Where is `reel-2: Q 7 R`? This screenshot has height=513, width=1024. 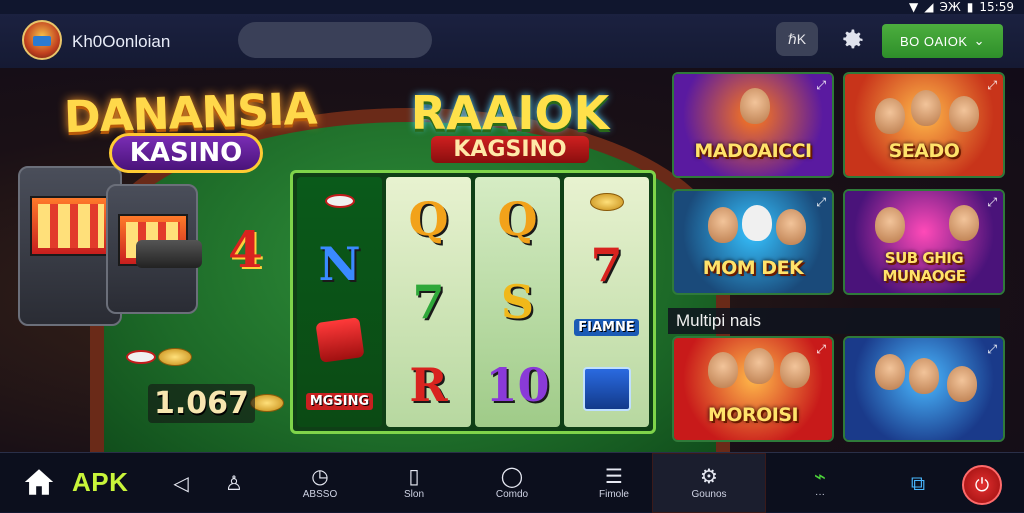 reel-2: Q 7 R is located at coordinates (428, 302).